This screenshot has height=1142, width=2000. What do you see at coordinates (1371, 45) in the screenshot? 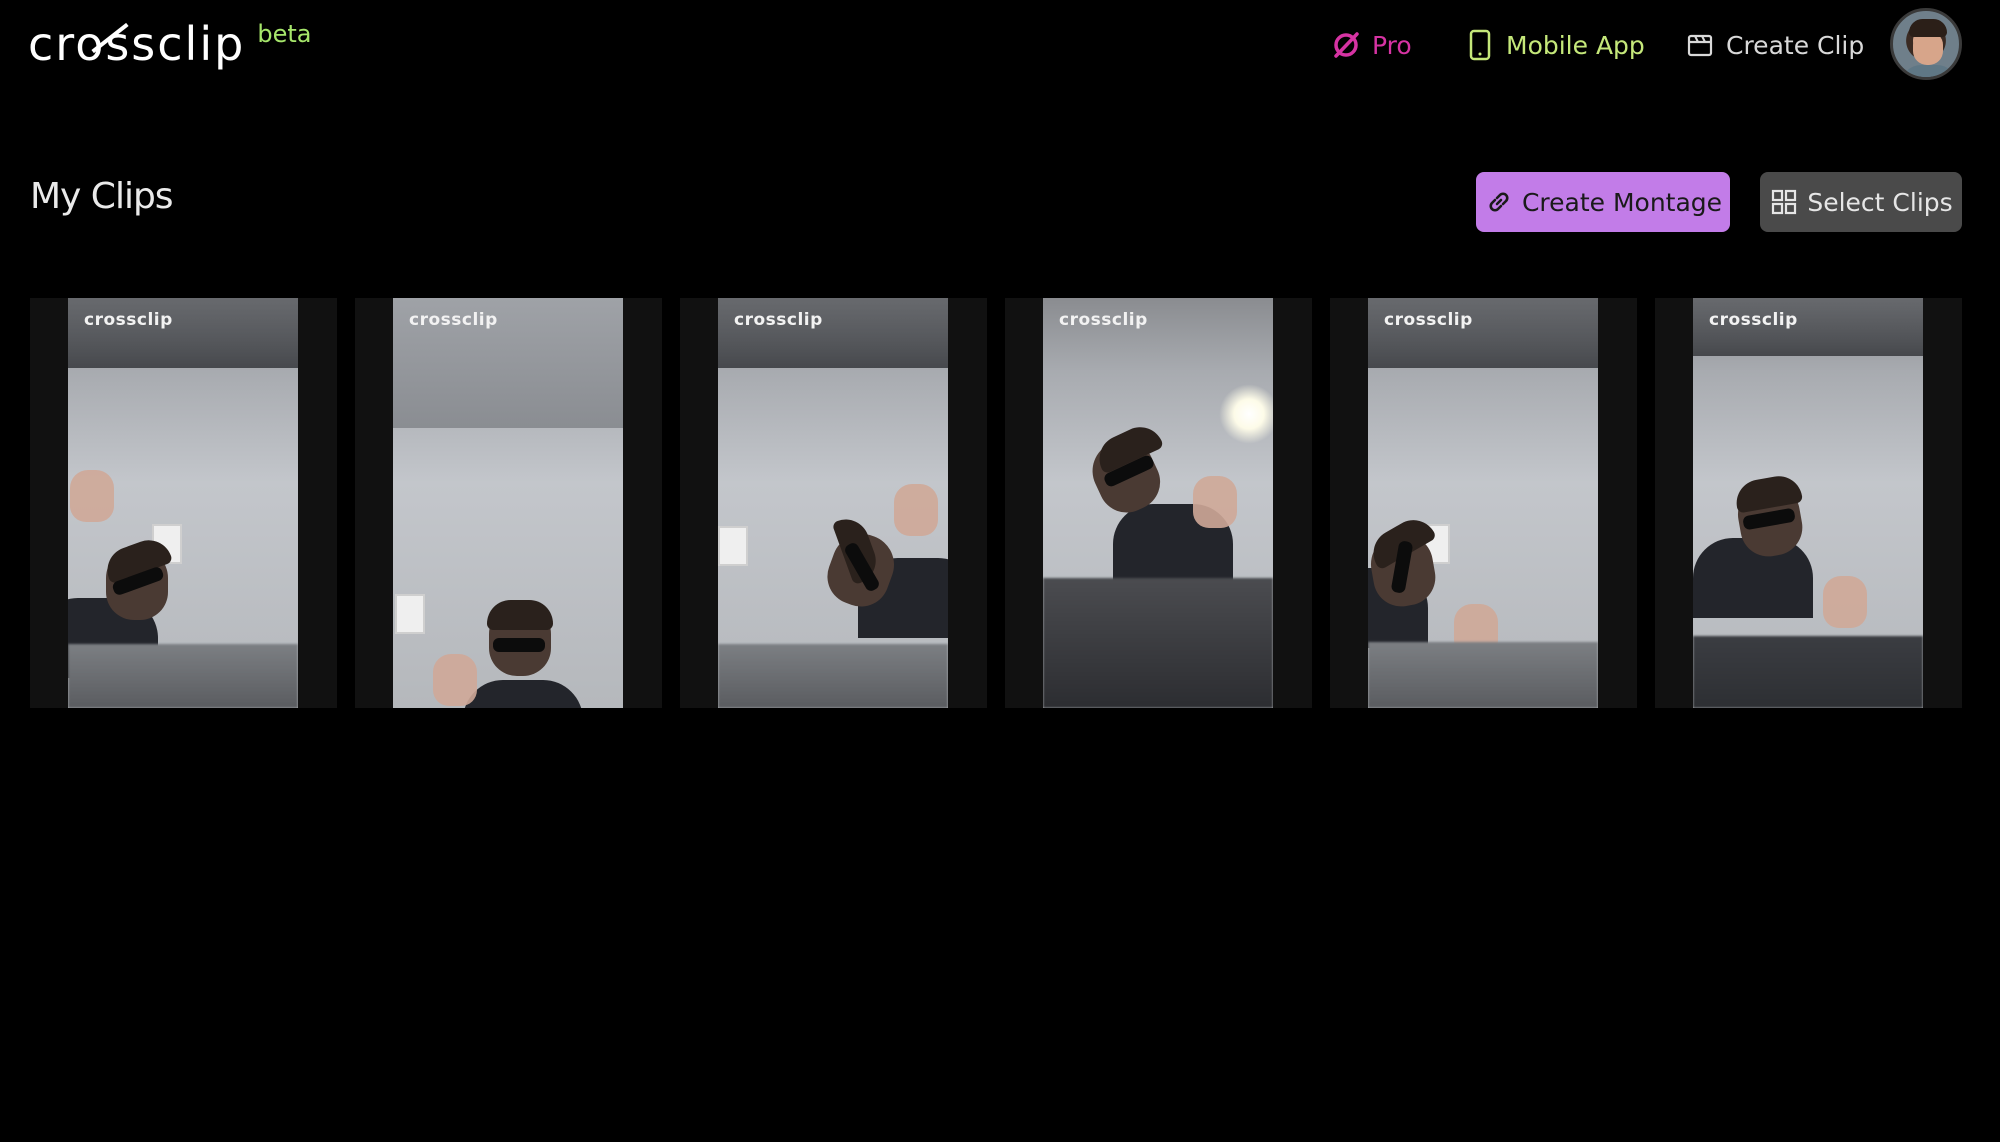
I see `nav-pro-link: Pro` at bounding box center [1371, 45].